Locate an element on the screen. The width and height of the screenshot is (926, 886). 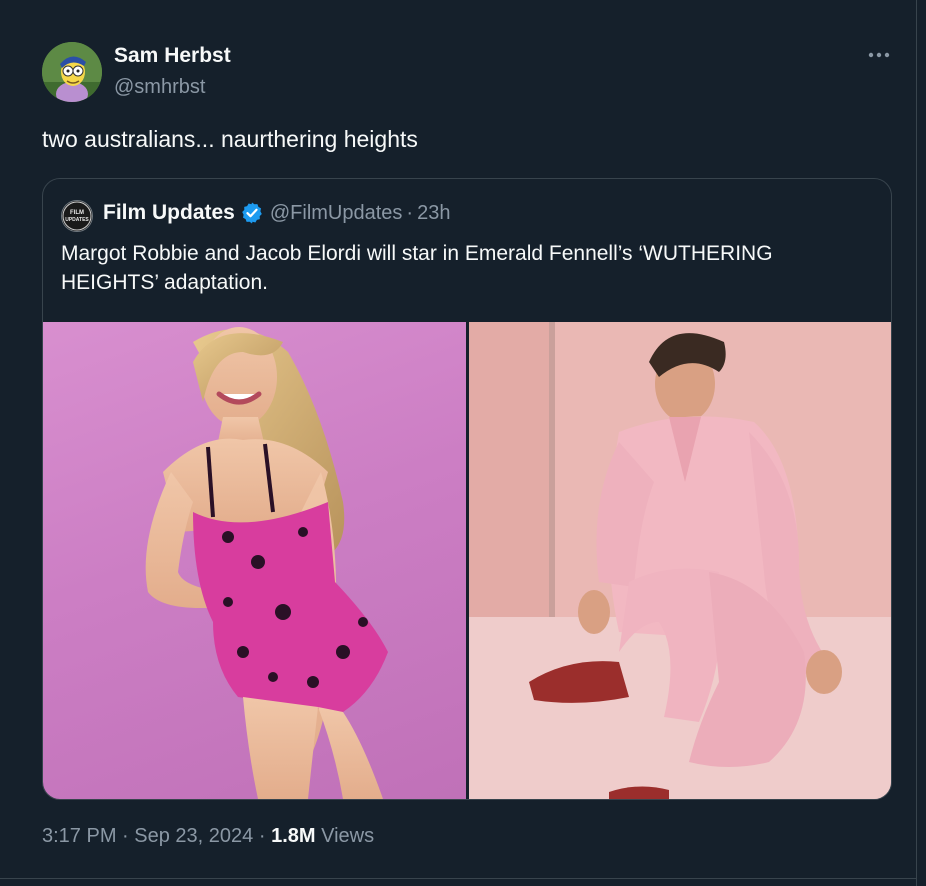
quoted-author-handle: @FilmUpdates is located at coordinates (336, 212).